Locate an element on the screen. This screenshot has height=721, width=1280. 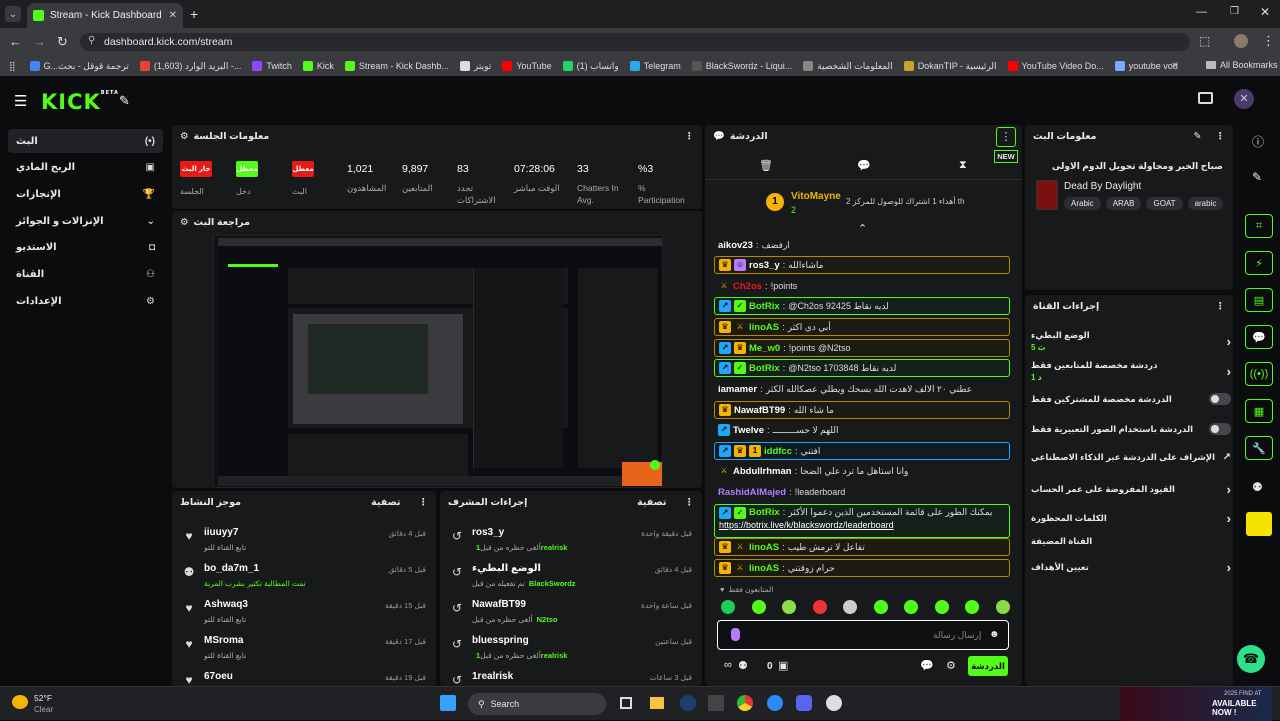
mod-menu-icon: ⋮ is located at coordinates (690, 502).